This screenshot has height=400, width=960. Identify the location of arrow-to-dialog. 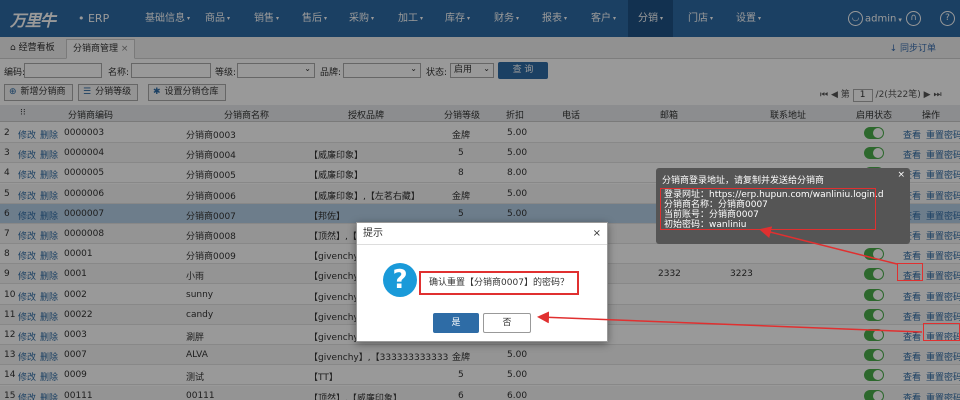
(730, 322).